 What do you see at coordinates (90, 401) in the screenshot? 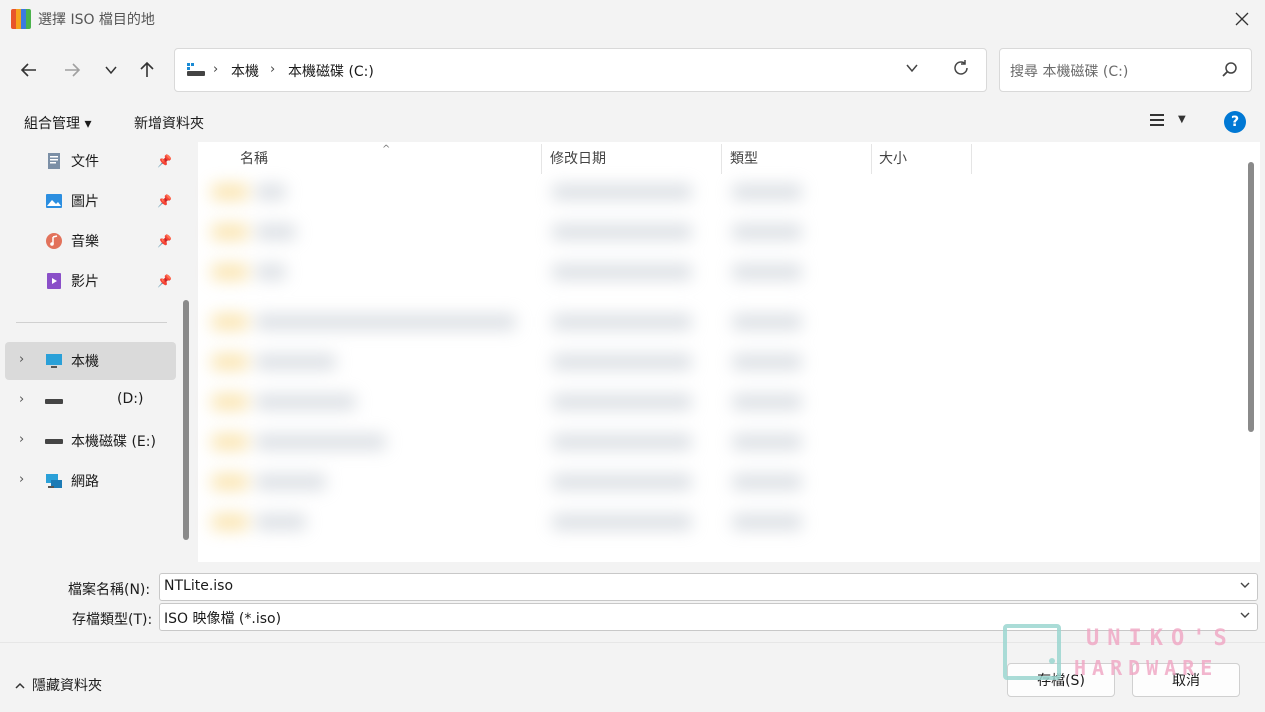
I see `sidebar-item-drive-d: › (D:)` at bounding box center [90, 401].